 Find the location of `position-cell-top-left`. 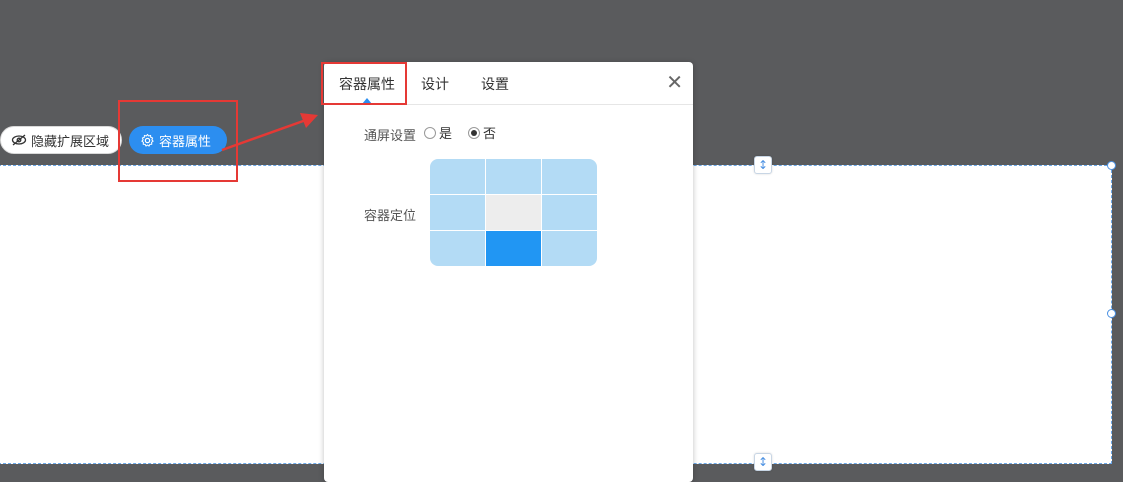

position-cell-top-left is located at coordinates (457, 176).